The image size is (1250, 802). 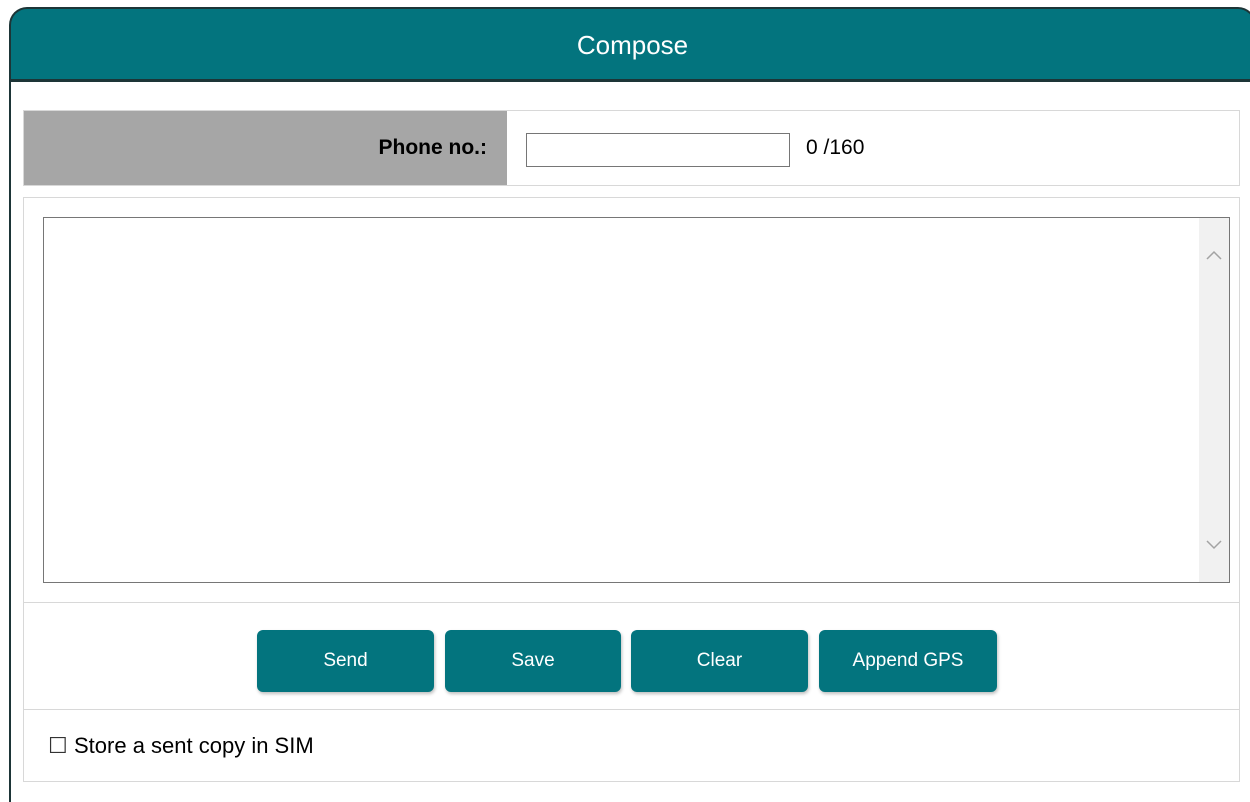 What do you see at coordinates (835, 147) in the screenshot?
I see `character-counter: 0 /160` at bounding box center [835, 147].